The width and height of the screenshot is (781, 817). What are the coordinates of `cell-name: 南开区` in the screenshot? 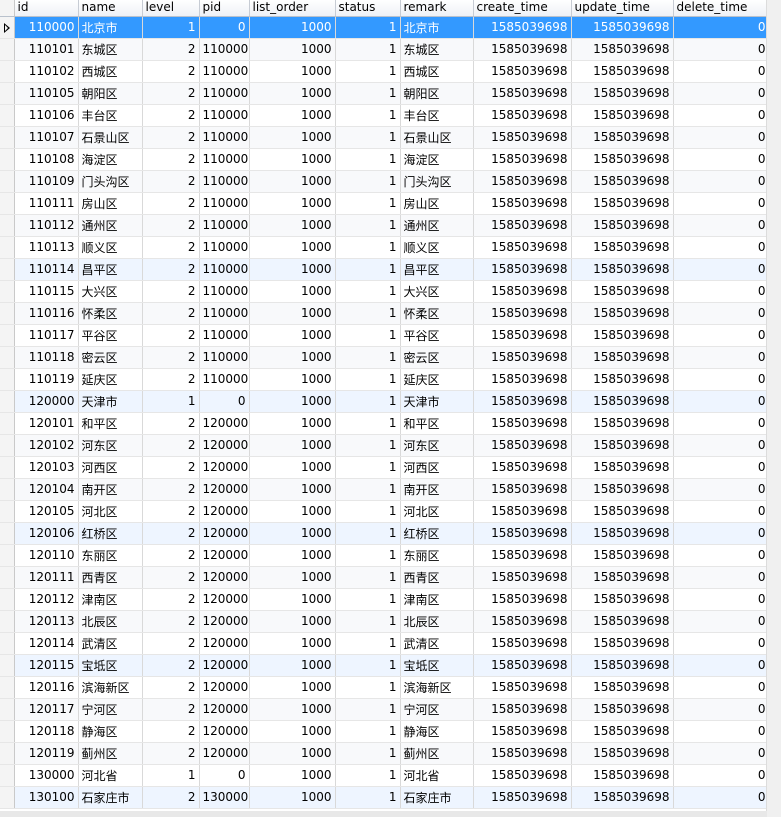 It's located at (110, 489).